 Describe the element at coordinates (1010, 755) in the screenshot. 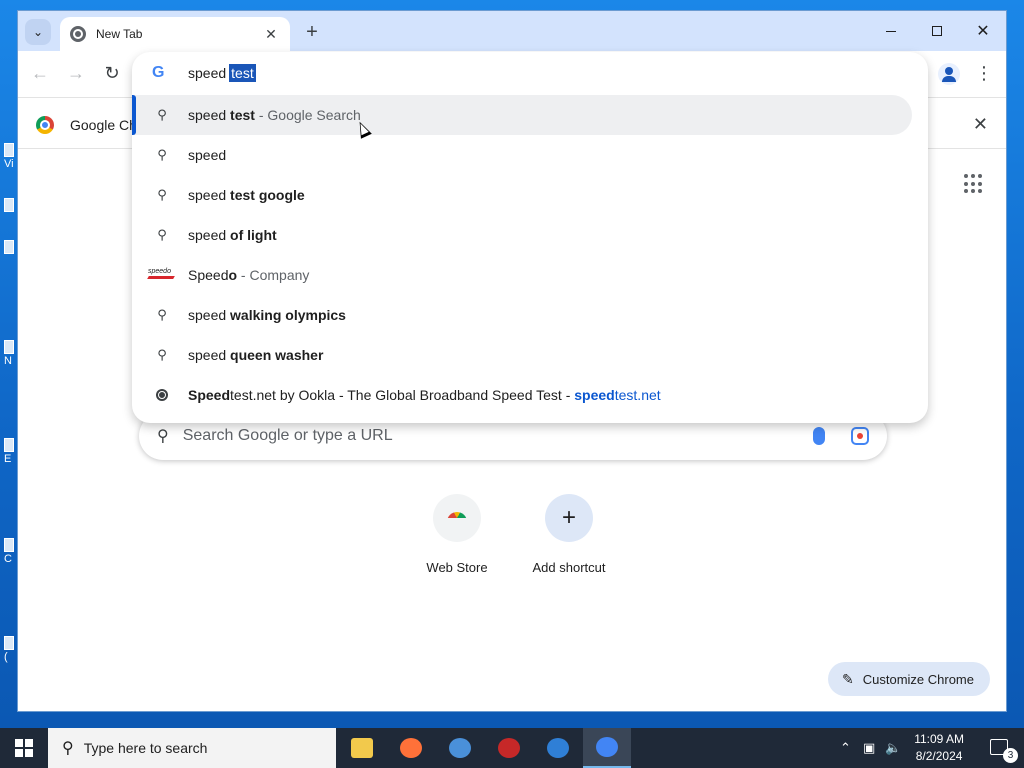

I see `notification-count: 3` at that location.